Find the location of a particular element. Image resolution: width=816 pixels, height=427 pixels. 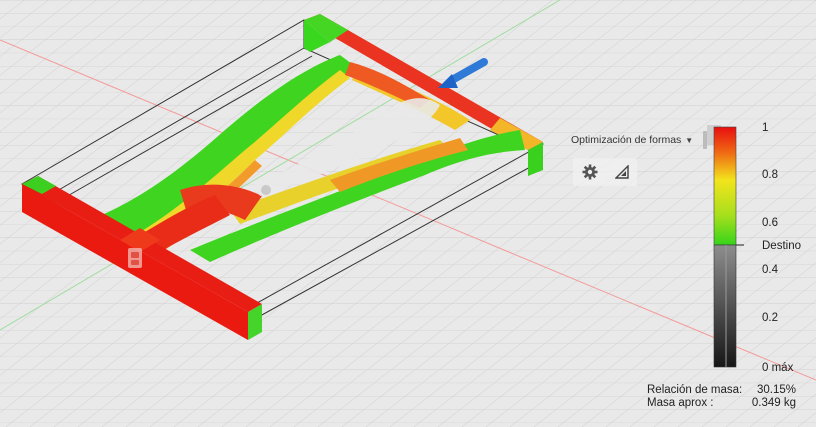

scale-label-0.8: 0.8 is located at coordinates (770, 175).